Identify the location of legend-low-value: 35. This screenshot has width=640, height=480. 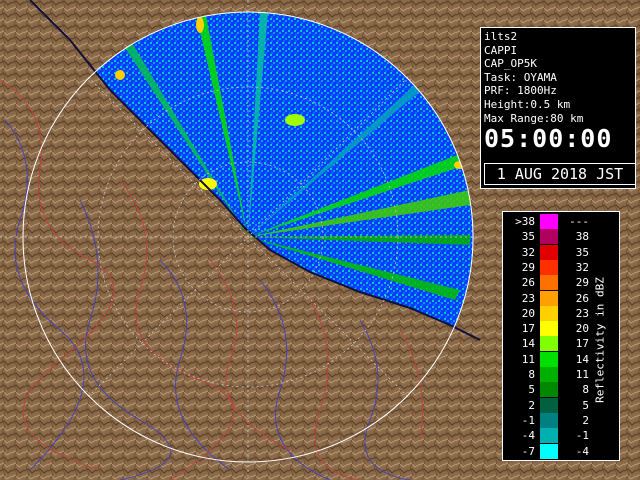
(528, 237).